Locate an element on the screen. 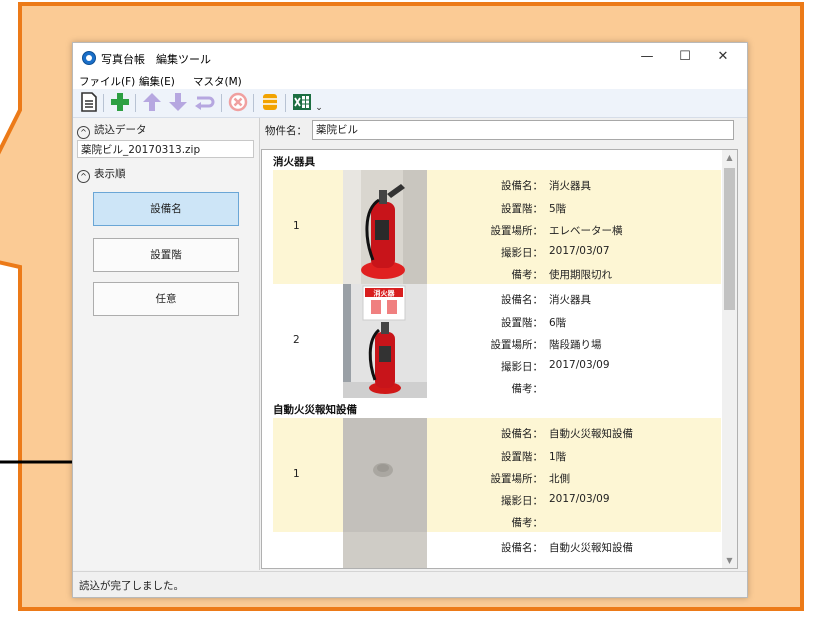  document-icon is located at coordinates (89, 103).